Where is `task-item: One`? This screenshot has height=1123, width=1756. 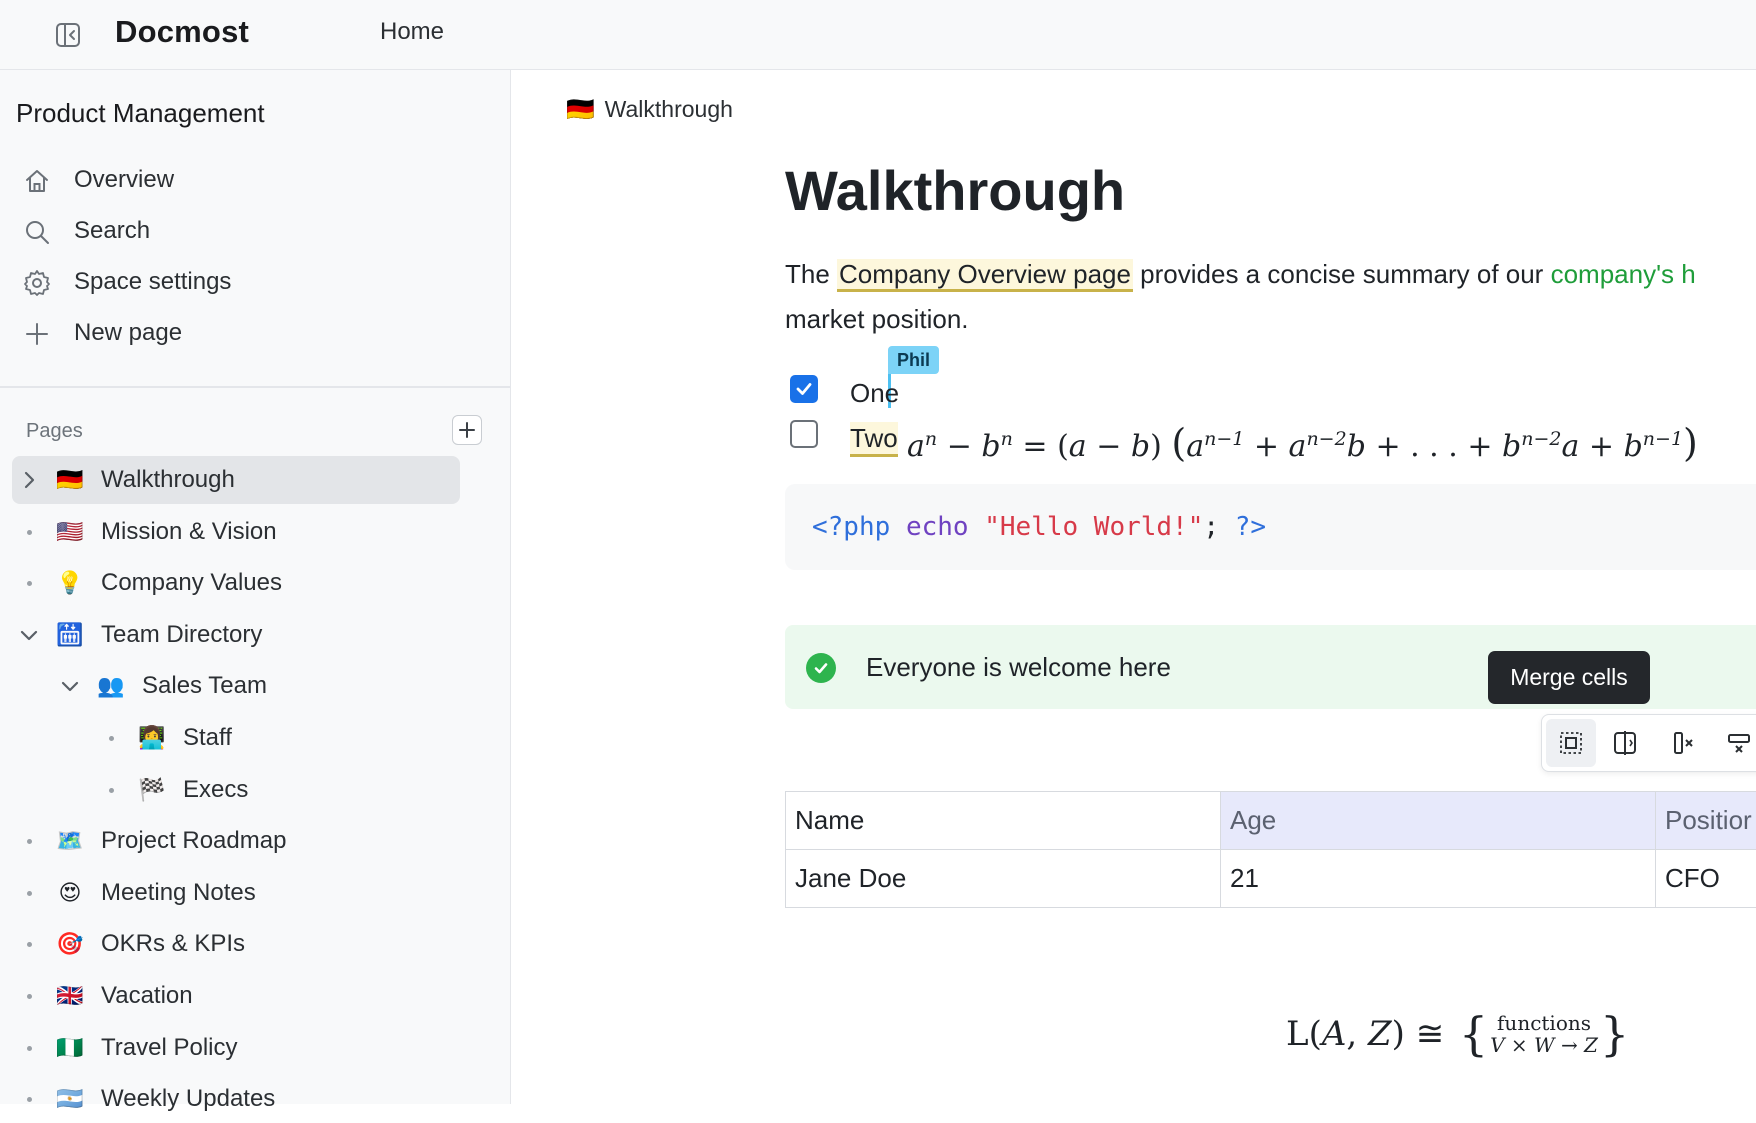 task-item: One is located at coordinates (804, 389).